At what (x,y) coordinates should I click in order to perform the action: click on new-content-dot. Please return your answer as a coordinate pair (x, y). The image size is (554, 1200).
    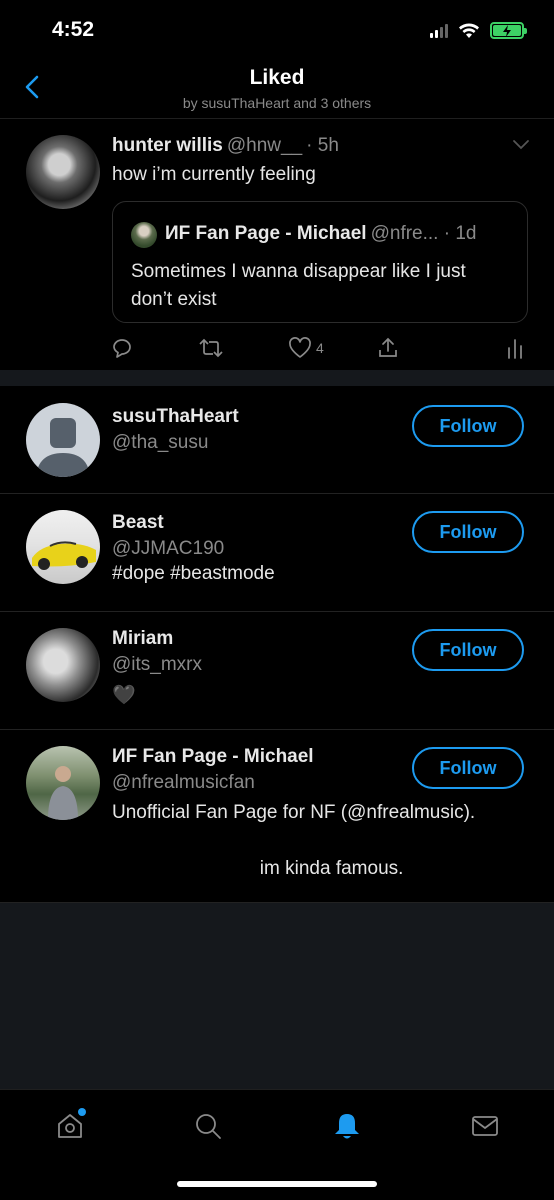
    Looking at the image, I should click on (82, 1112).